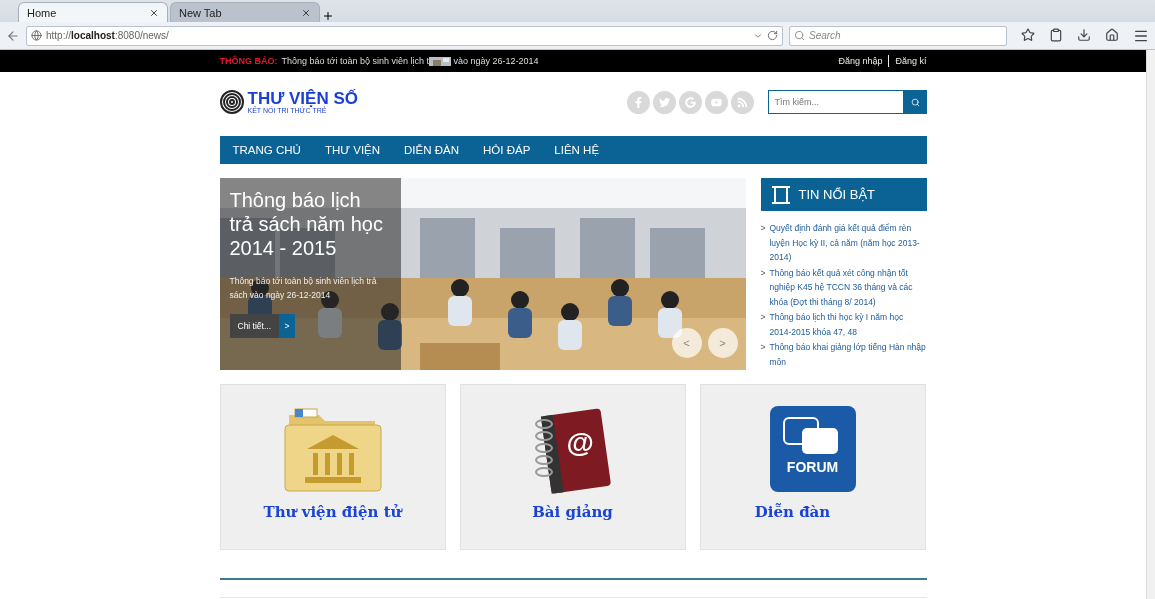  I want to click on browser-tab: New Tab, so click(245, 12).